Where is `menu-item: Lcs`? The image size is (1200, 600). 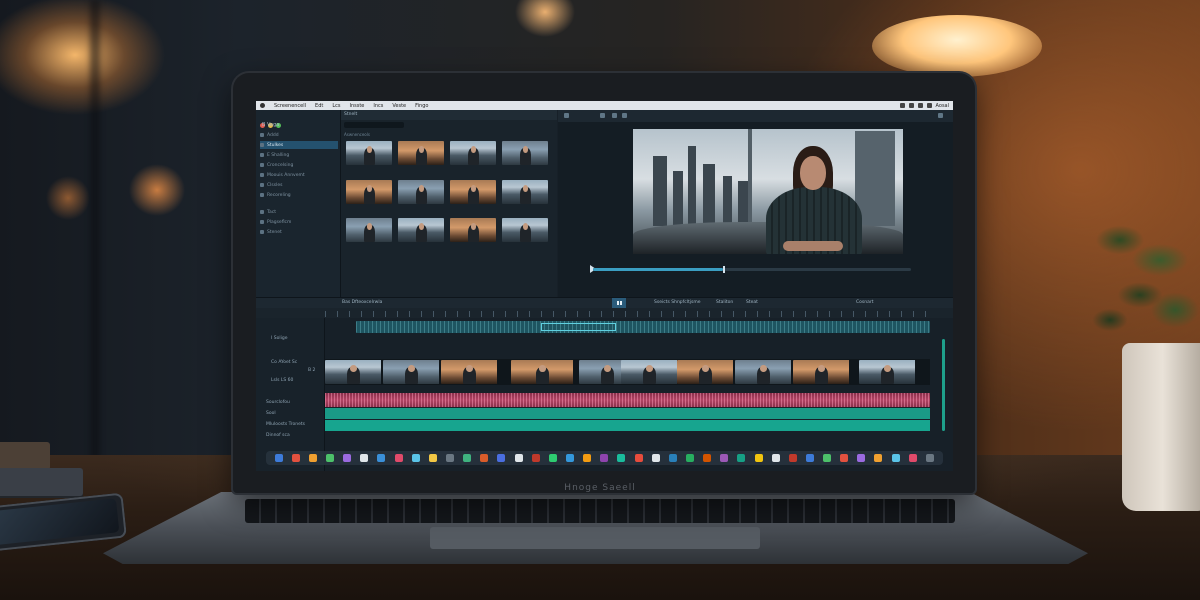
menu-item: Lcs is located at coordinates (336, 106).